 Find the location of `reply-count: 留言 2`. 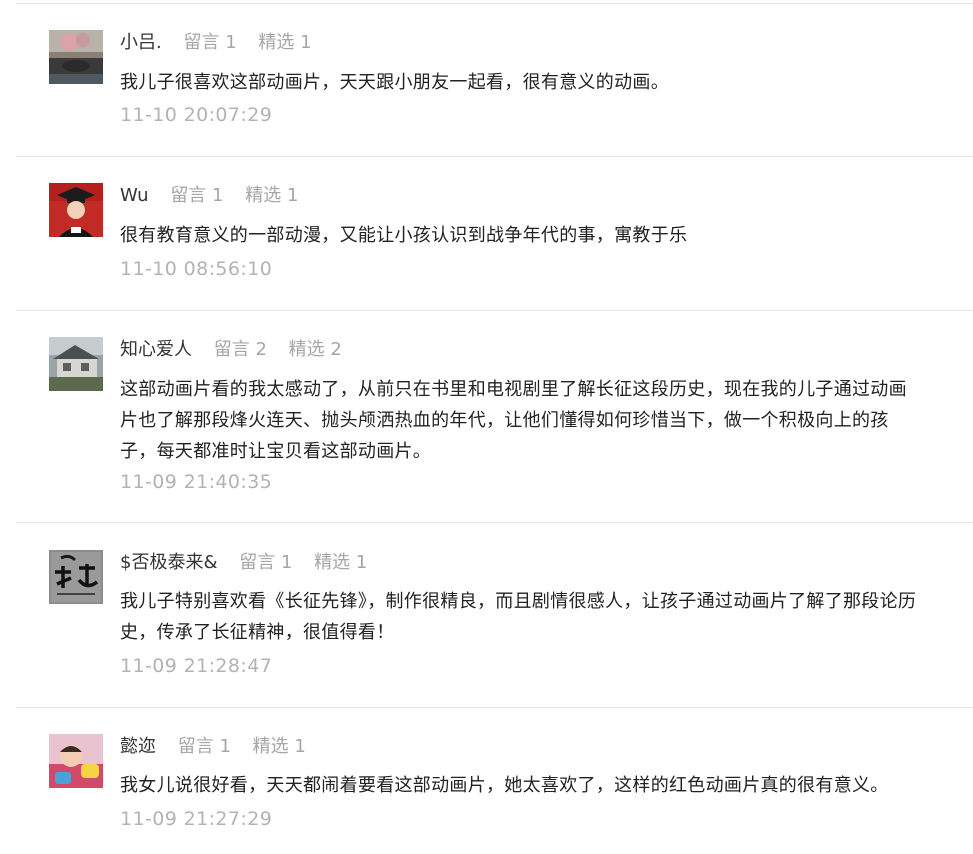

reply-count: 留言 2 is located at coordinates (240, 349).